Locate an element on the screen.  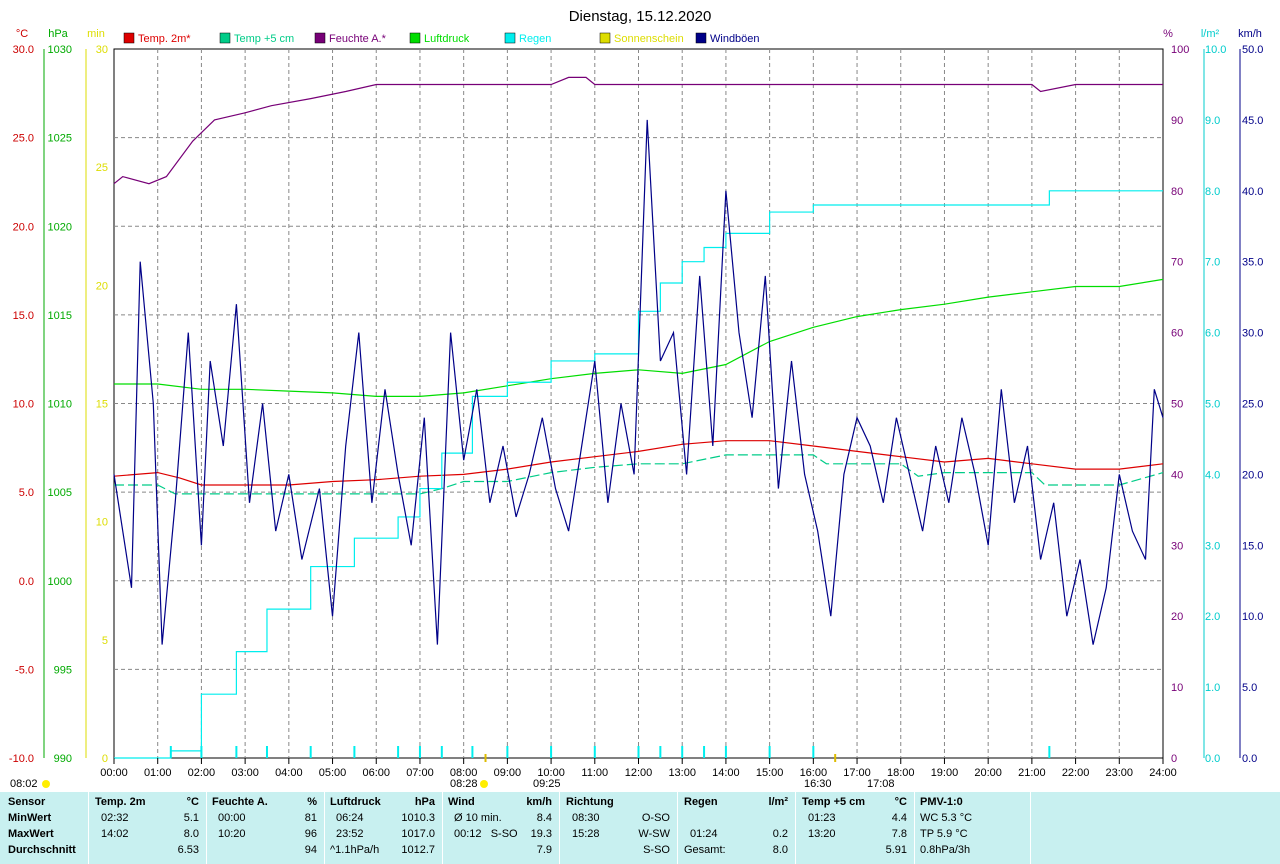
x-tick-label-0: 00:00 is located at coordinates (114, 773).